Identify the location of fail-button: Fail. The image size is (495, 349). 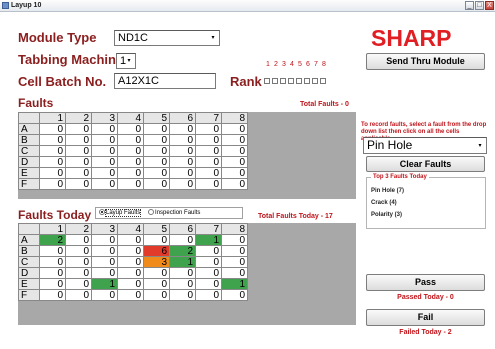
(425, 317).